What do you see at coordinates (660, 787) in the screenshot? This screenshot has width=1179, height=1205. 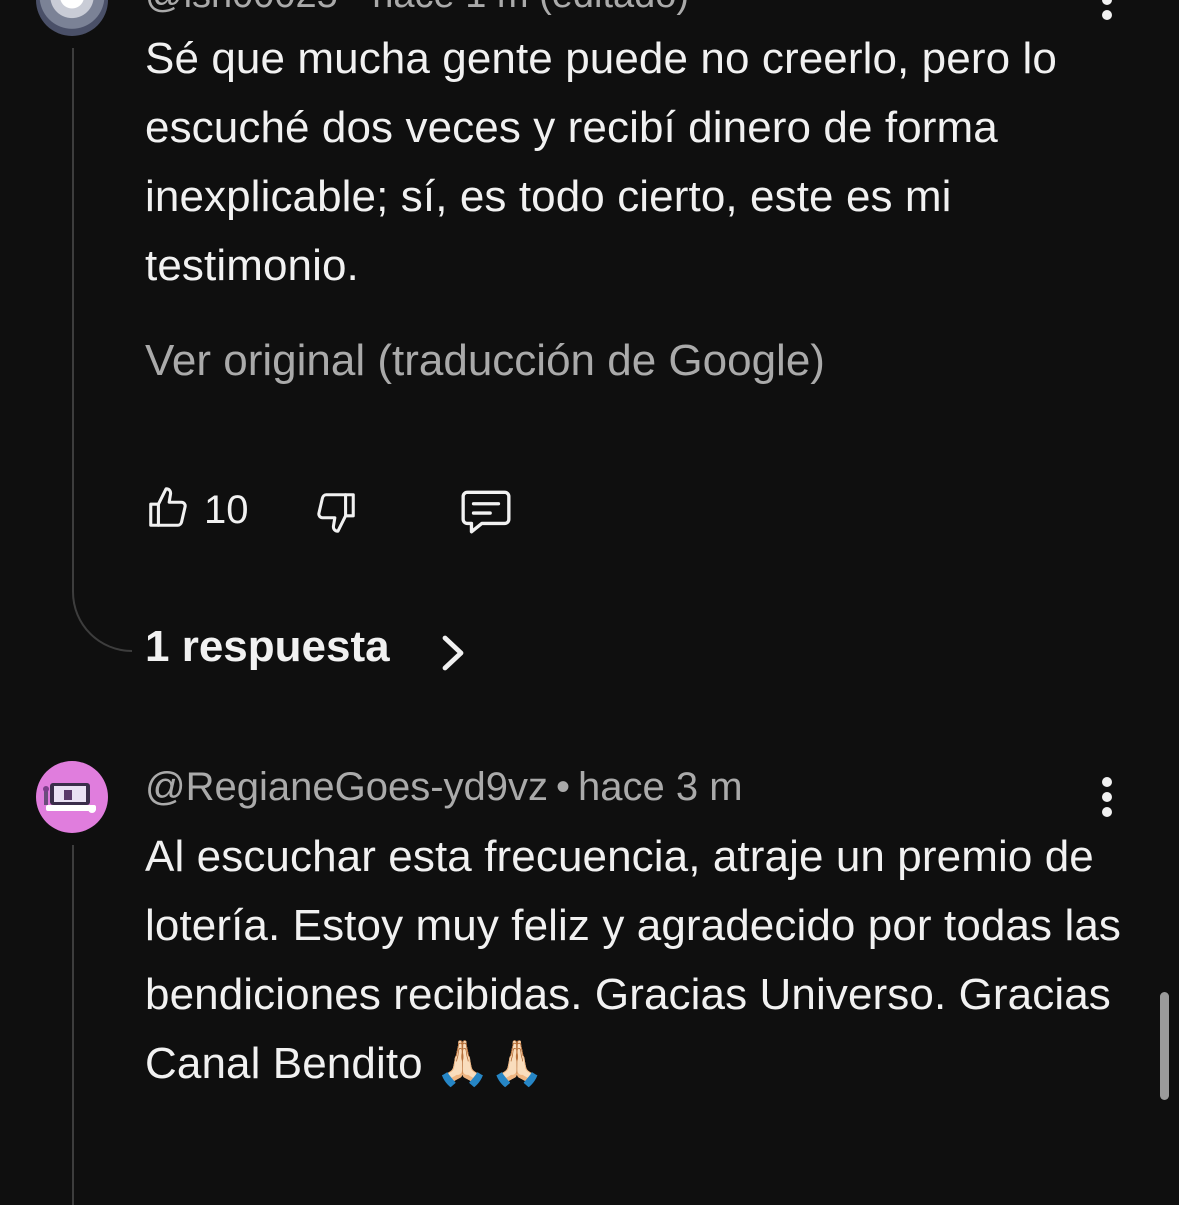 I see `comment-timestamp: hace 3 m` at bounding box center [660, 787].